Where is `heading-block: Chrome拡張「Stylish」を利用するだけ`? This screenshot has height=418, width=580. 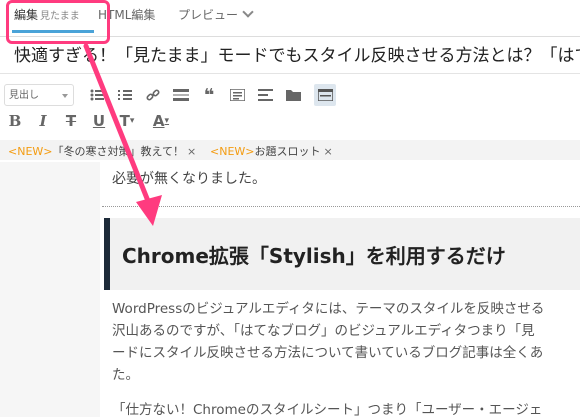
heading-block: Chrome拡張「Stylish」を利用するだけ is located at coordinates (342, 254).